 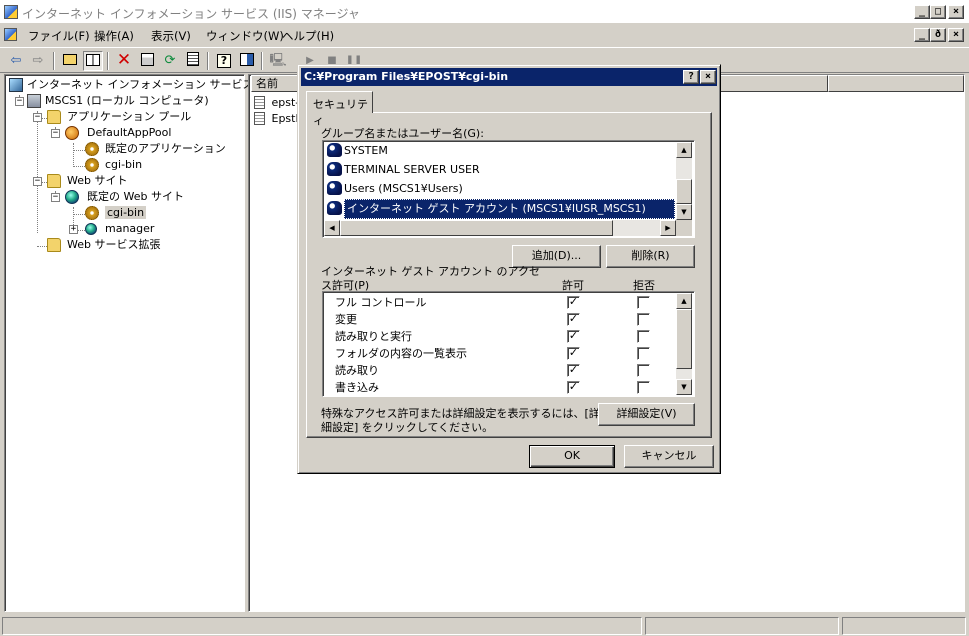 What do you see at coordinates (308, 36) in the screenshot?
I see `menu-help: ヘルプ(H)` at bounding box center [308, 36].